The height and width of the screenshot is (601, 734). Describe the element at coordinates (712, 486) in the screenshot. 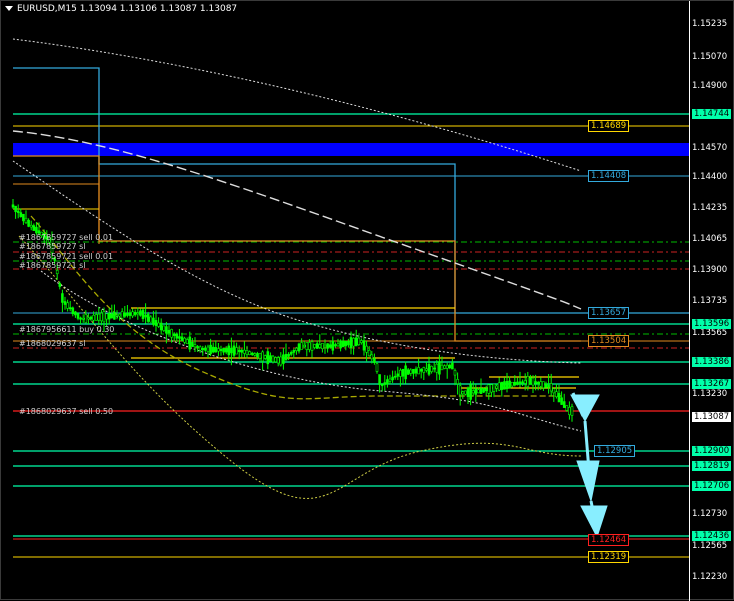

I see `price-axis-tag: 1.12706` at that location.